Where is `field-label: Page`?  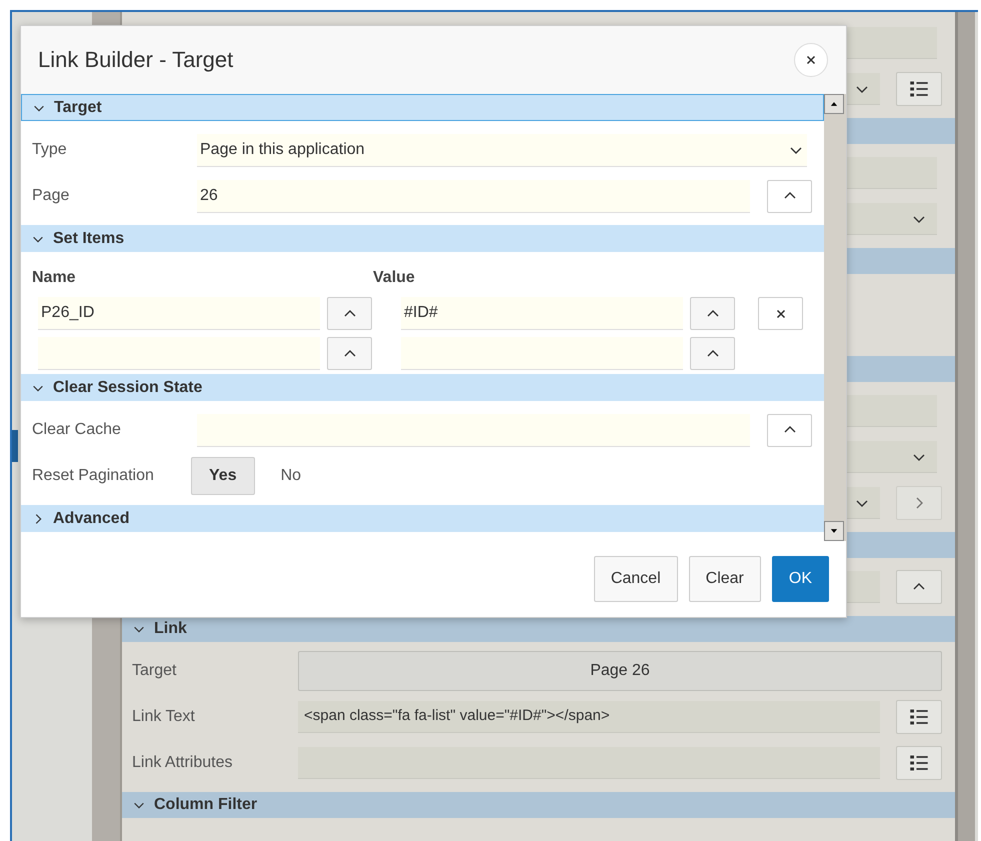
field-label: Page is located at coordinates (51, 196).